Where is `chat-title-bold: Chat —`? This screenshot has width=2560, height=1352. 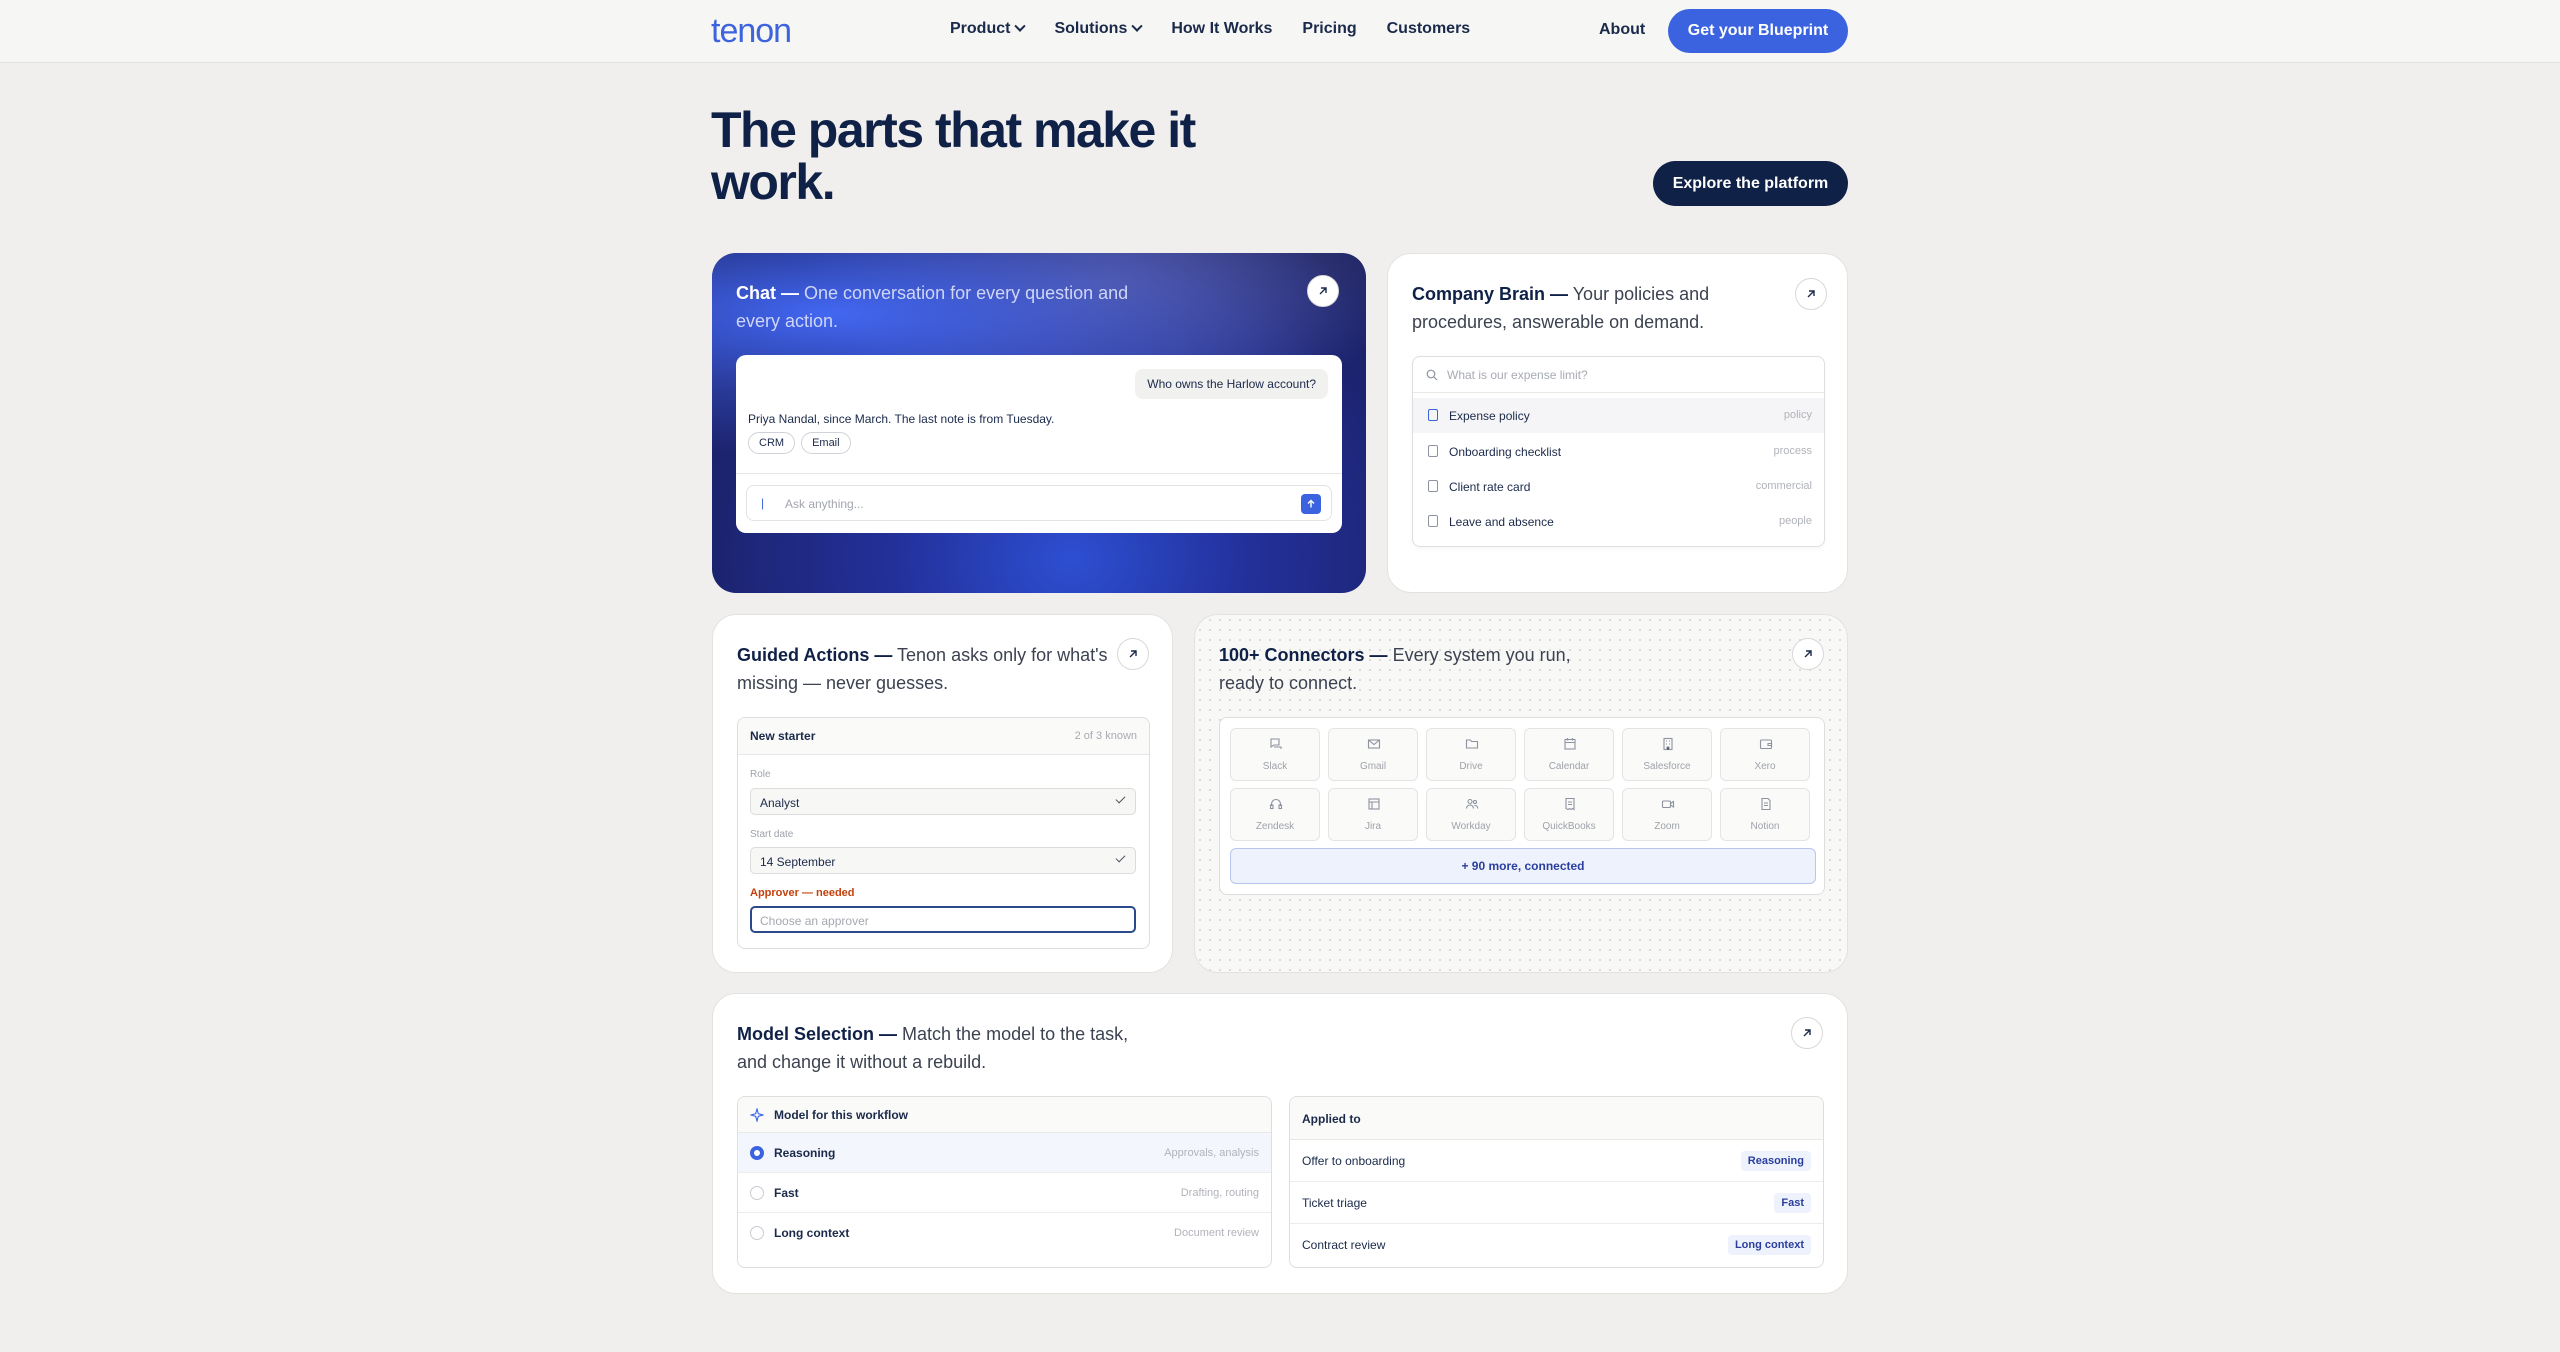 chat-title-bold: Chat — is located at coordinates (767, 293).